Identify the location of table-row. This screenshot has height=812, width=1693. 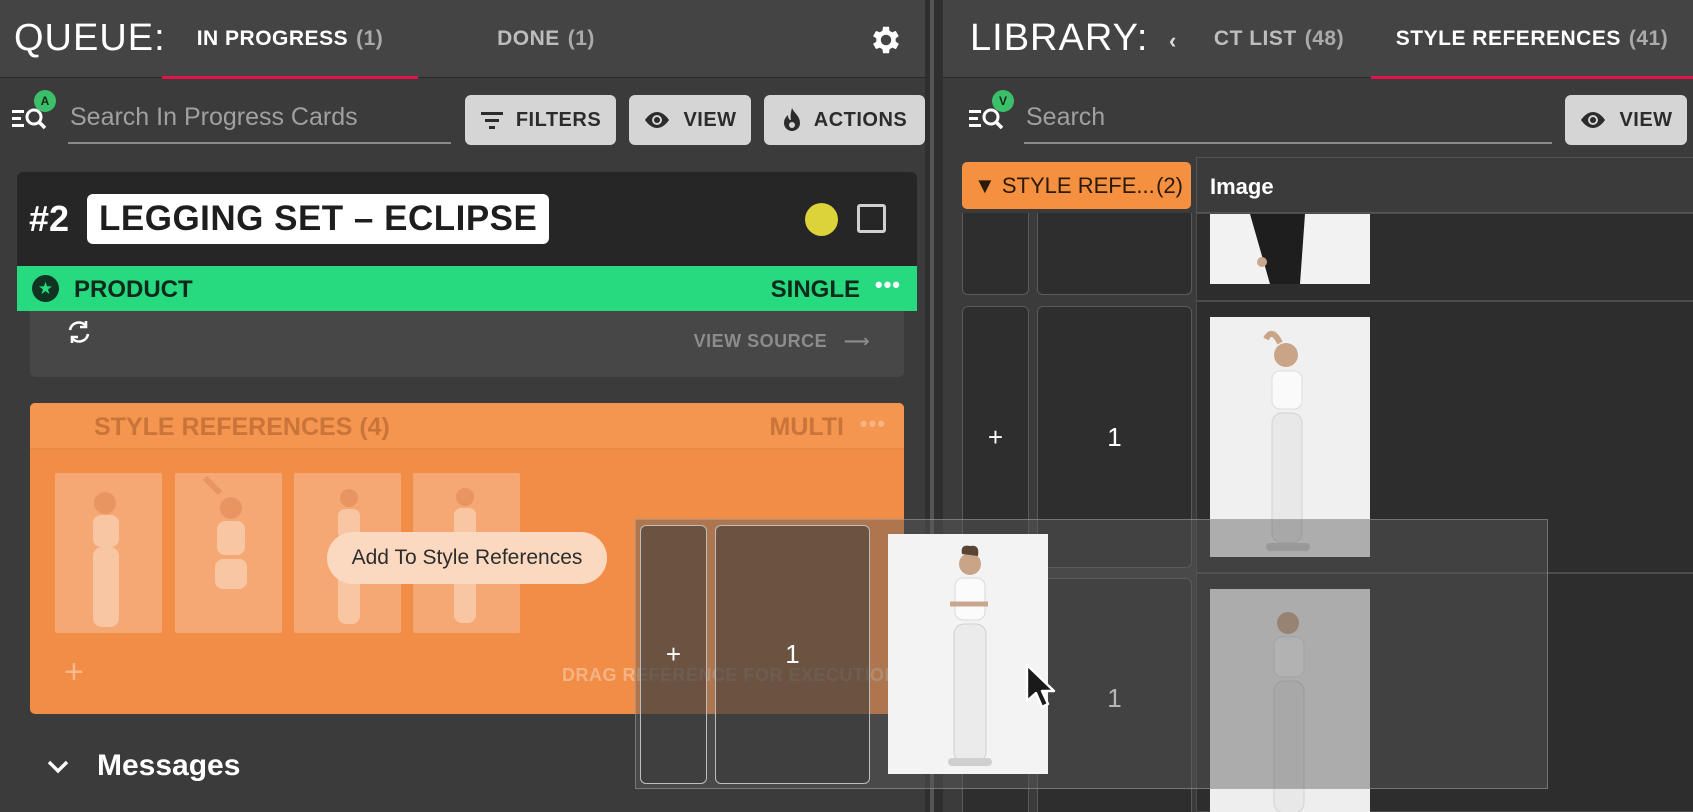
(1444, 257).